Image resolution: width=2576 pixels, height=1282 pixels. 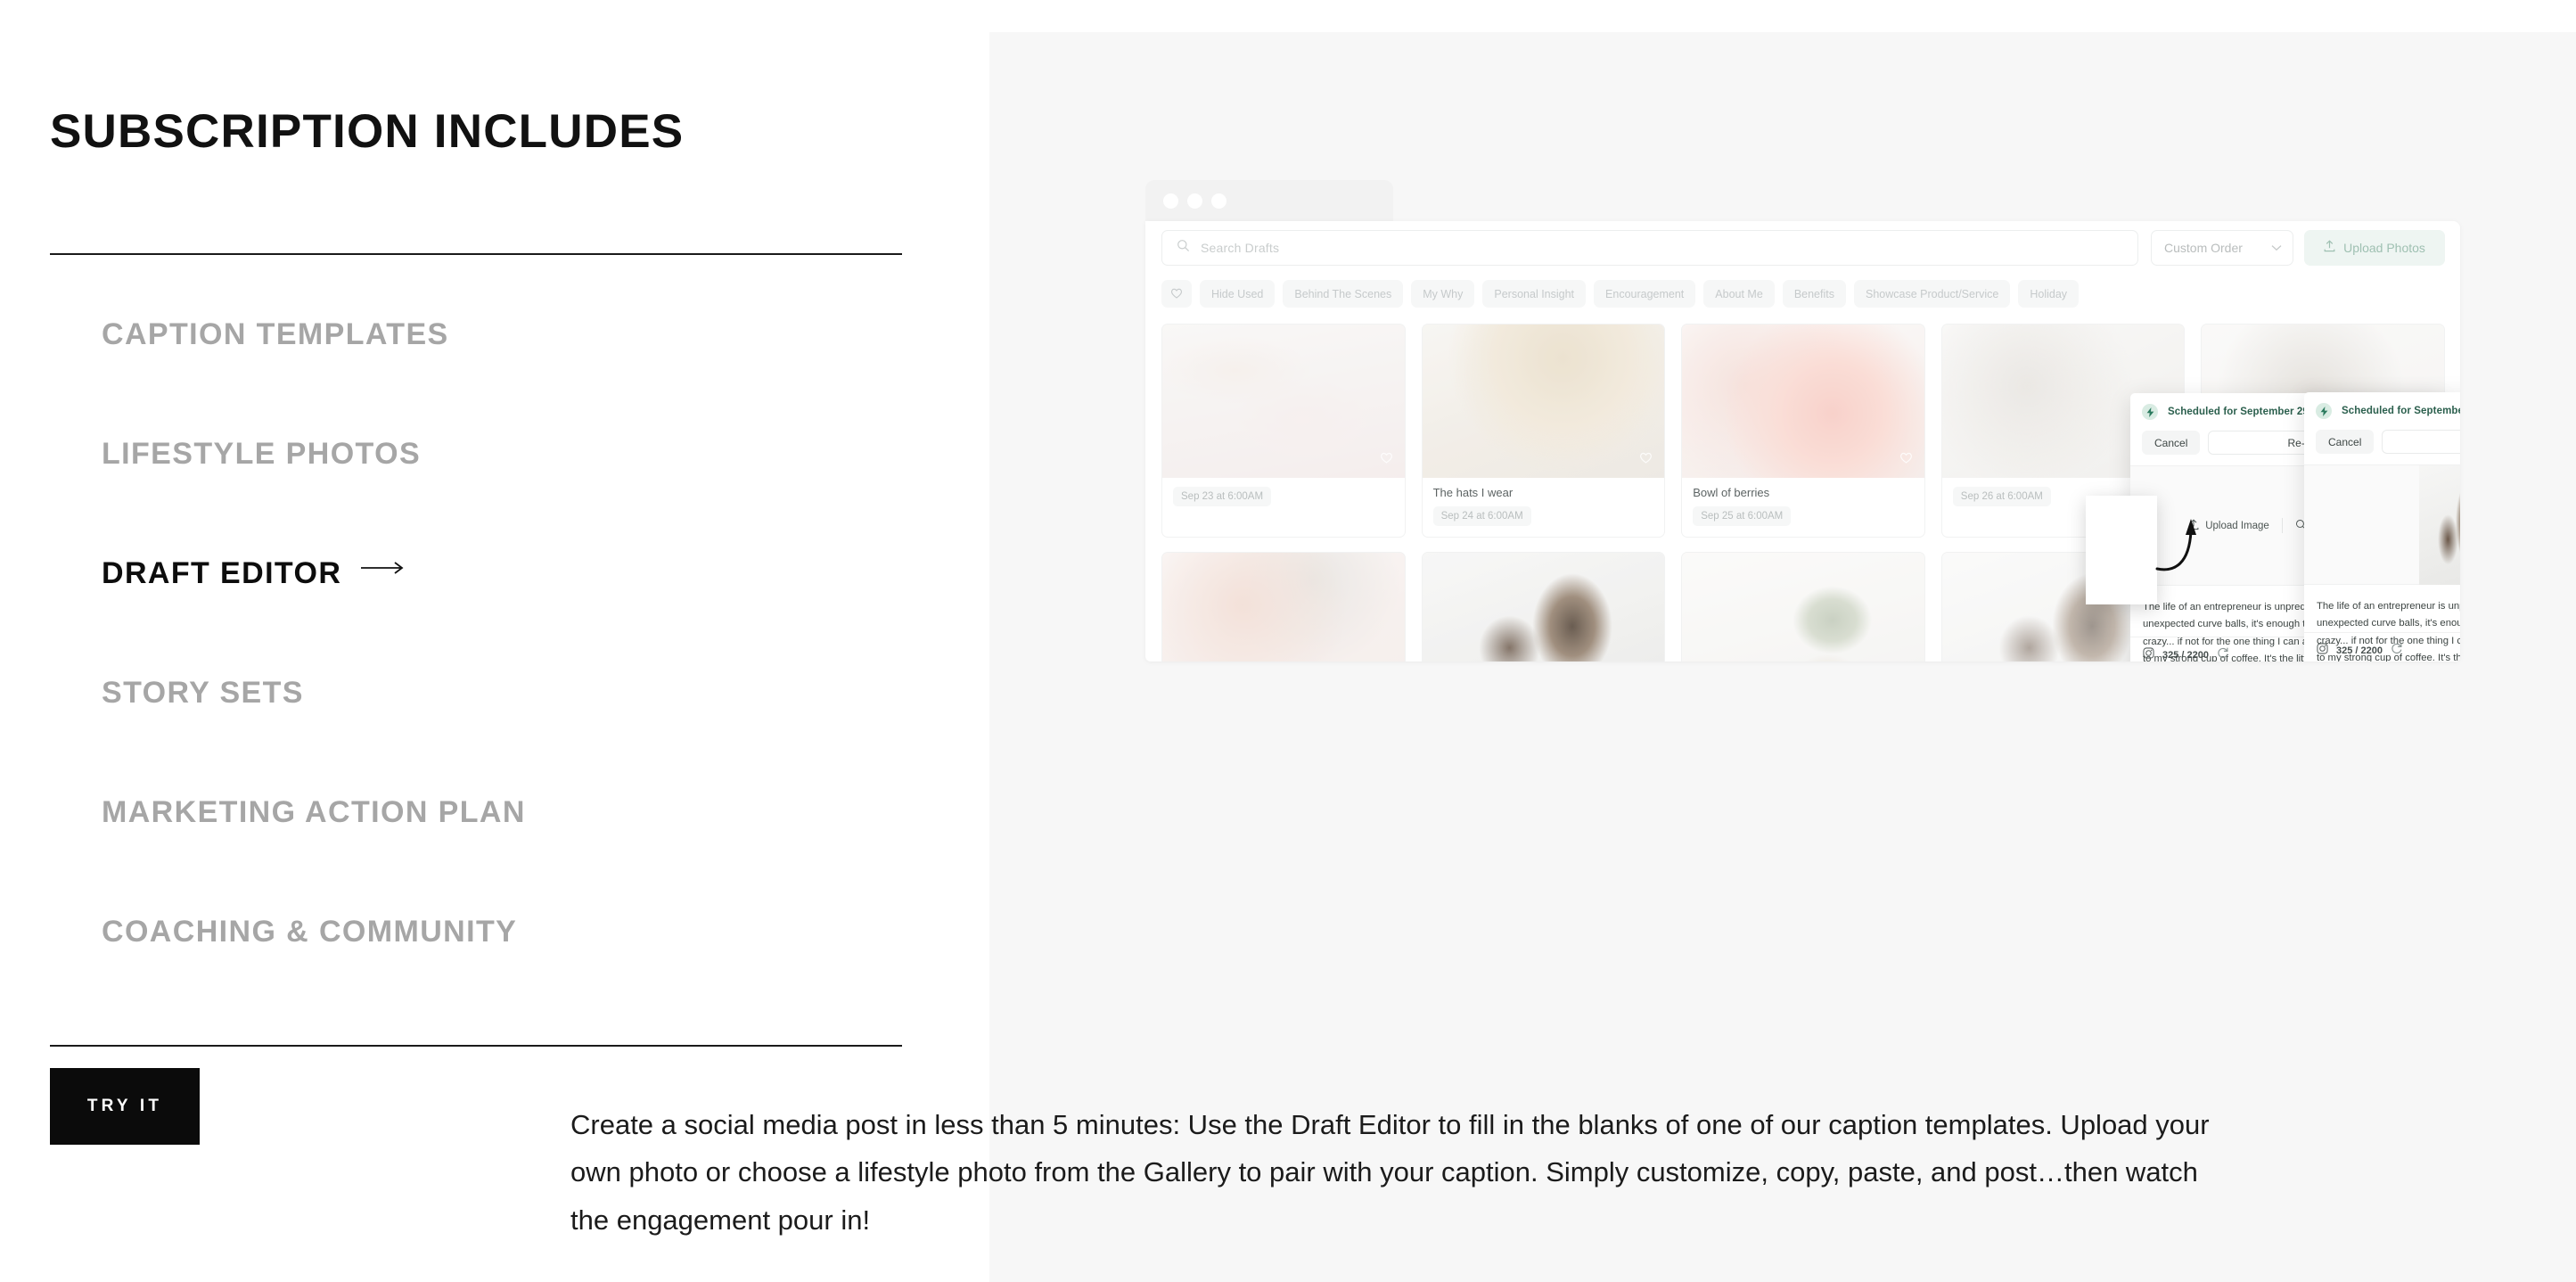 What do you see at coordinates (203, 693) in the screenshot?
I see `nav-label: STORY SETS` at bounding box center [203, 693].